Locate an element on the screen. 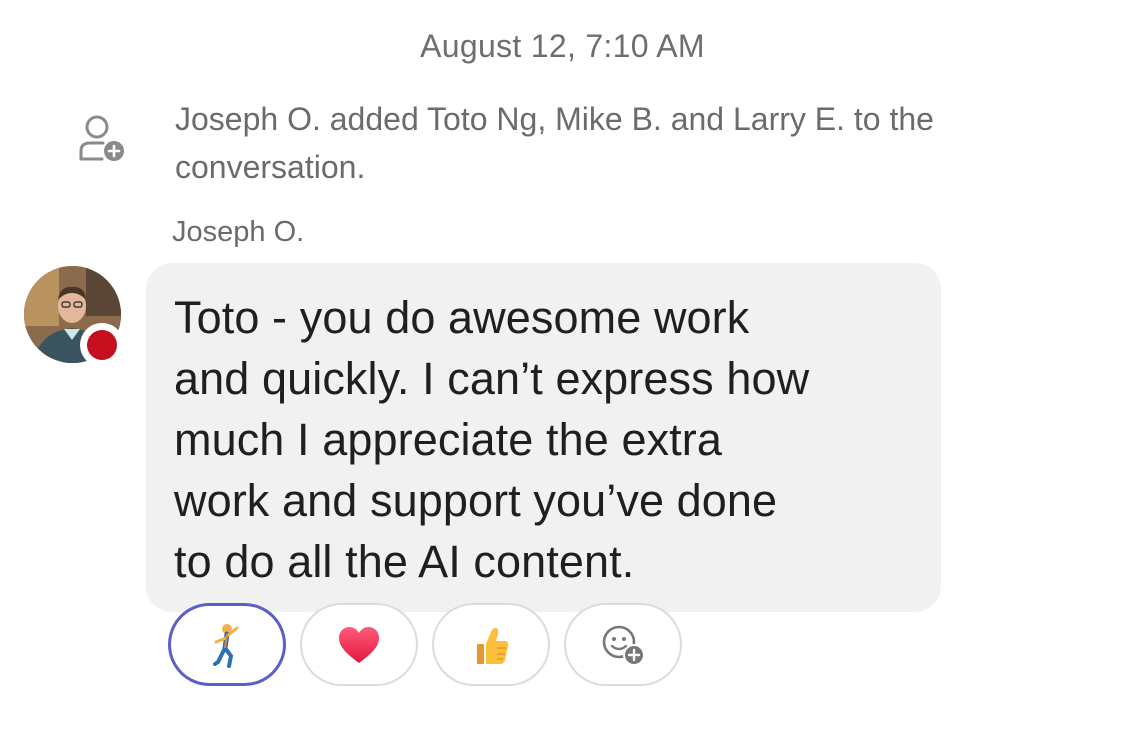 The image size is (1125, 730). heart-icon is located at coordinates (359, 644).